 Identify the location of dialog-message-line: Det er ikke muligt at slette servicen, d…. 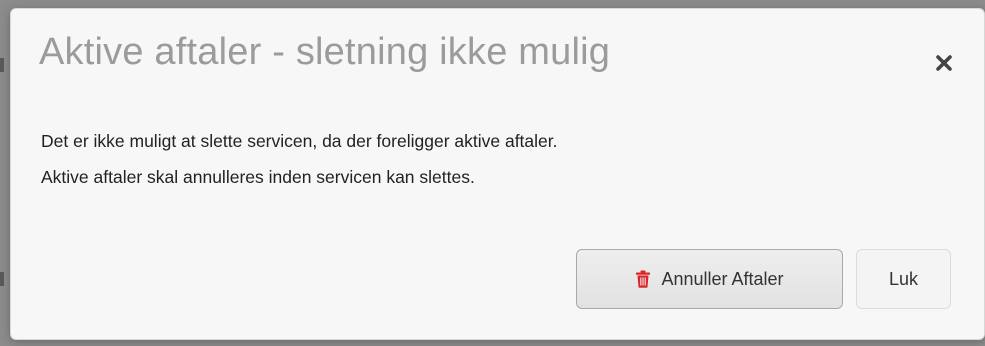
(299, 141).